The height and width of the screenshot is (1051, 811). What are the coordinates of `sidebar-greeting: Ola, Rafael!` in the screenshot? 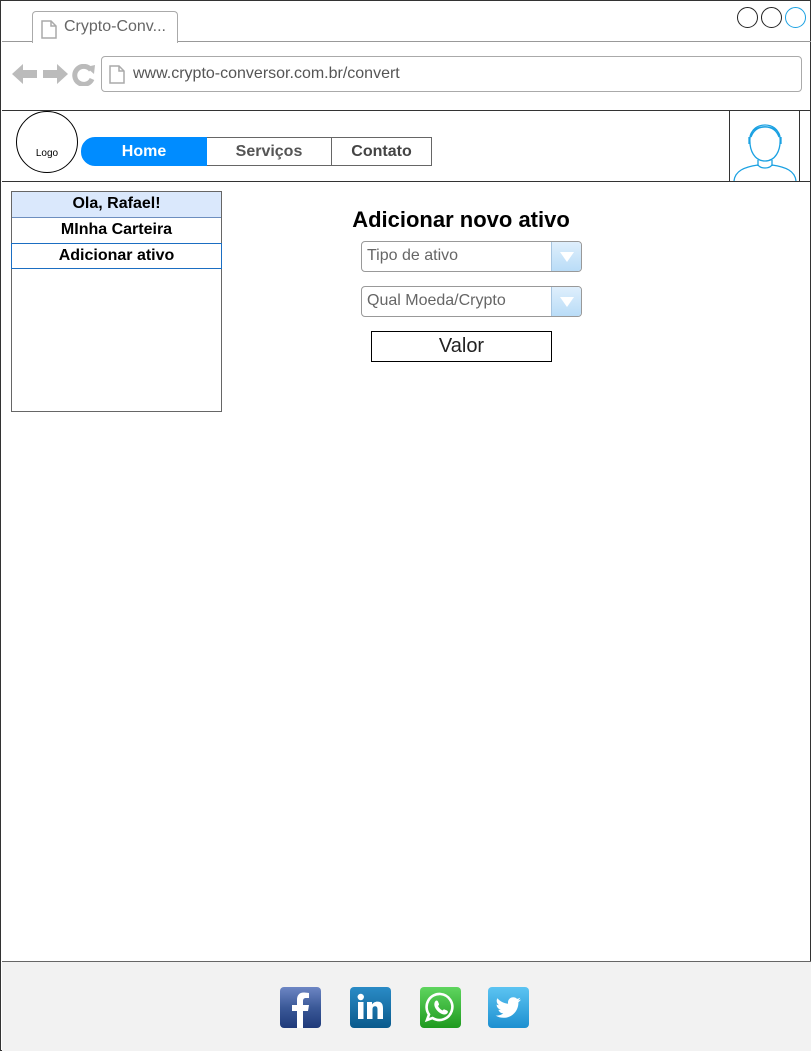 It's located at (116, 205).